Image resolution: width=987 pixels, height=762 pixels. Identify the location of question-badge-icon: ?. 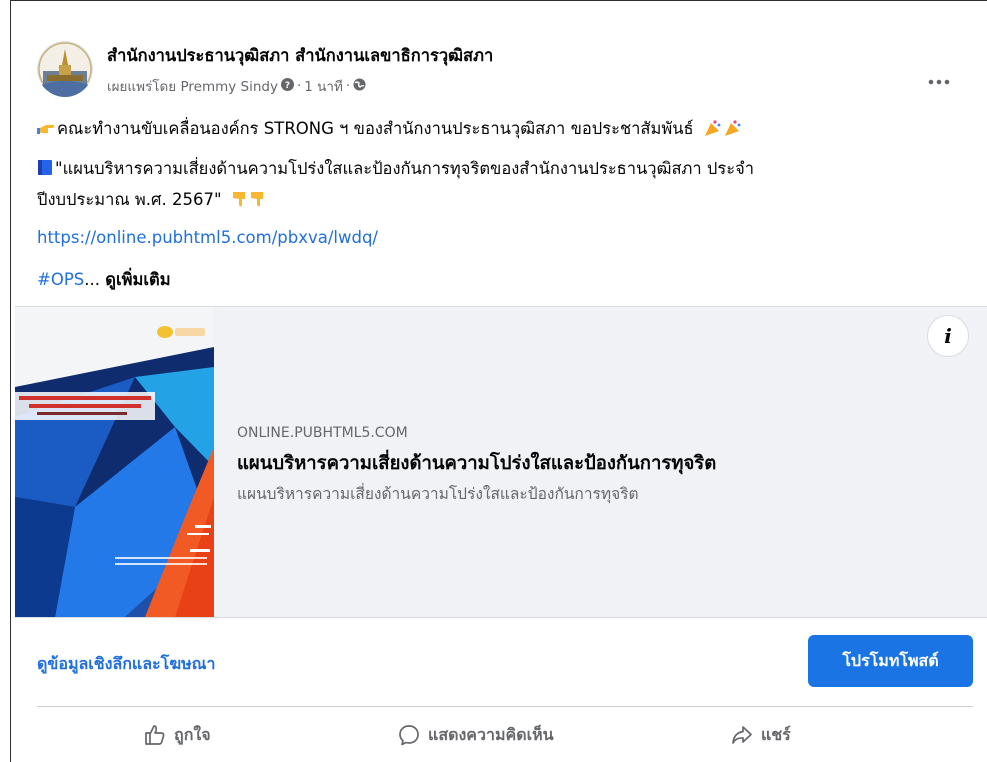
(287, 86).